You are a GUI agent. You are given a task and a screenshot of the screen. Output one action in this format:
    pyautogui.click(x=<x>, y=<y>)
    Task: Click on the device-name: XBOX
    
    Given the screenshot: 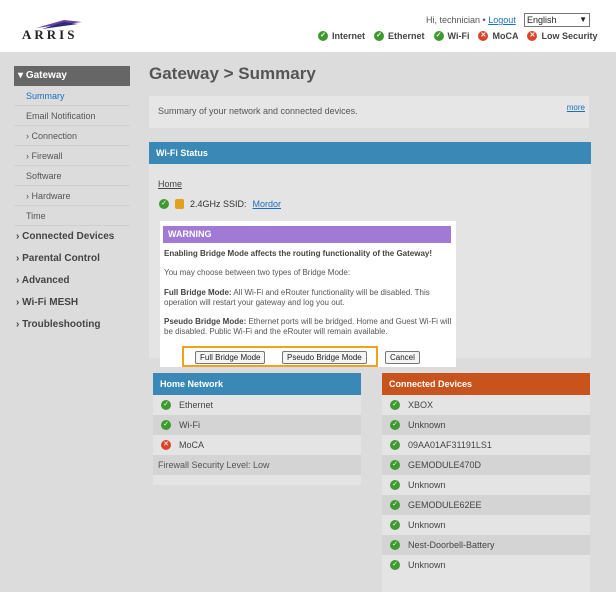 What is the action you would take?
    pyautogui.click(x=421, y=405)
    